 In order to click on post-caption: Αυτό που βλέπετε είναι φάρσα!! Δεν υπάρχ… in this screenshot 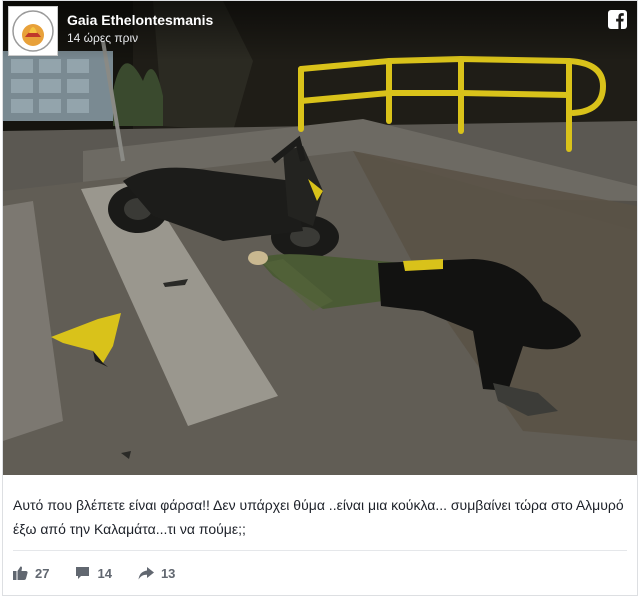, I will do `click(318, 517)`.